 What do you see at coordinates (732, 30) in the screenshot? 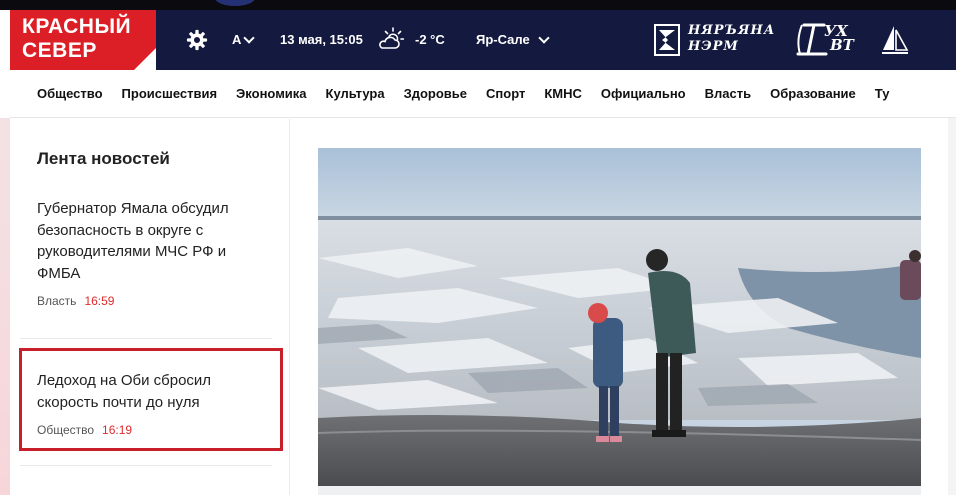
I see `partner1-line-1: НЯРЪЯНА` at bounding box center [732, 30].